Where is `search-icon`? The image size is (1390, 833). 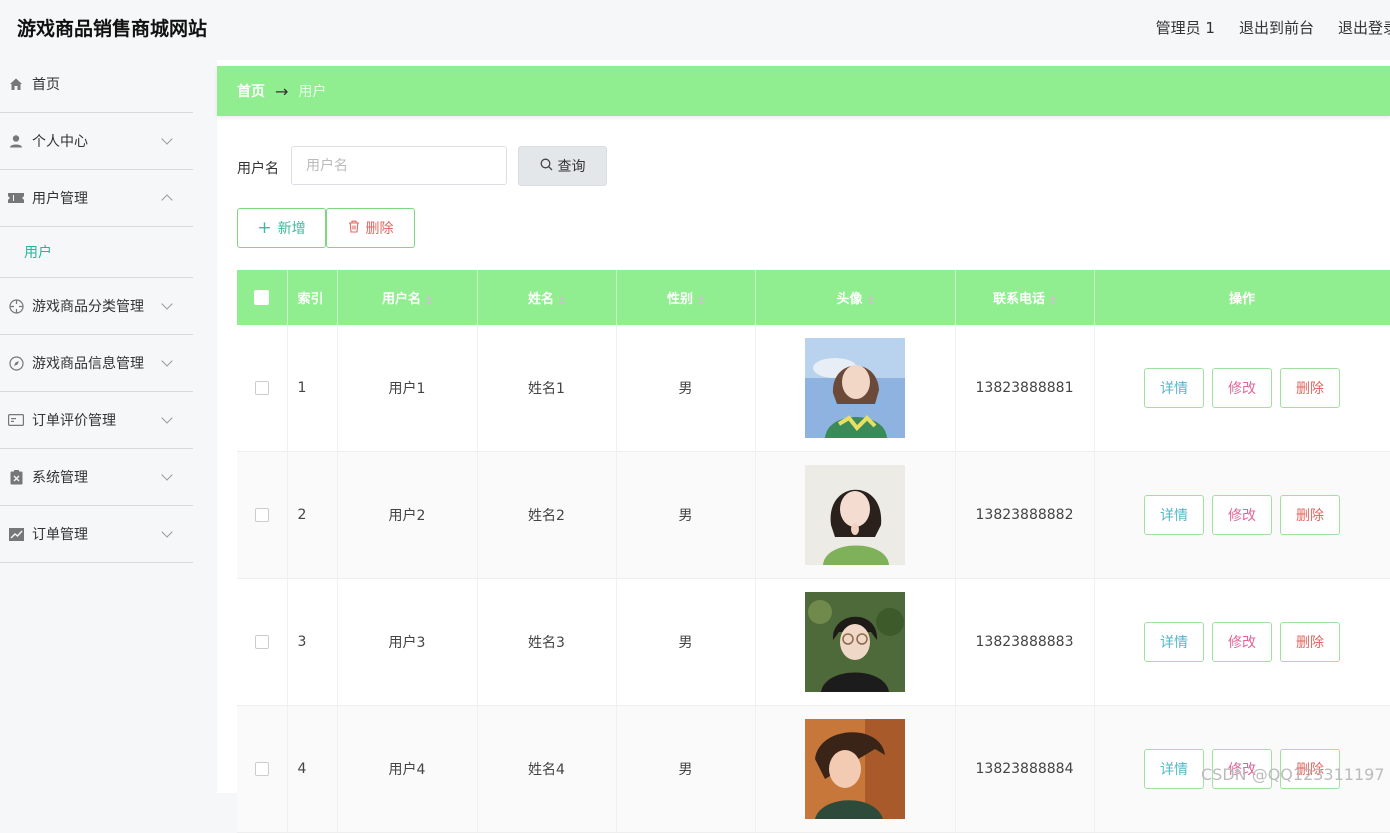 search-icon is located at coordinates (546, 166).